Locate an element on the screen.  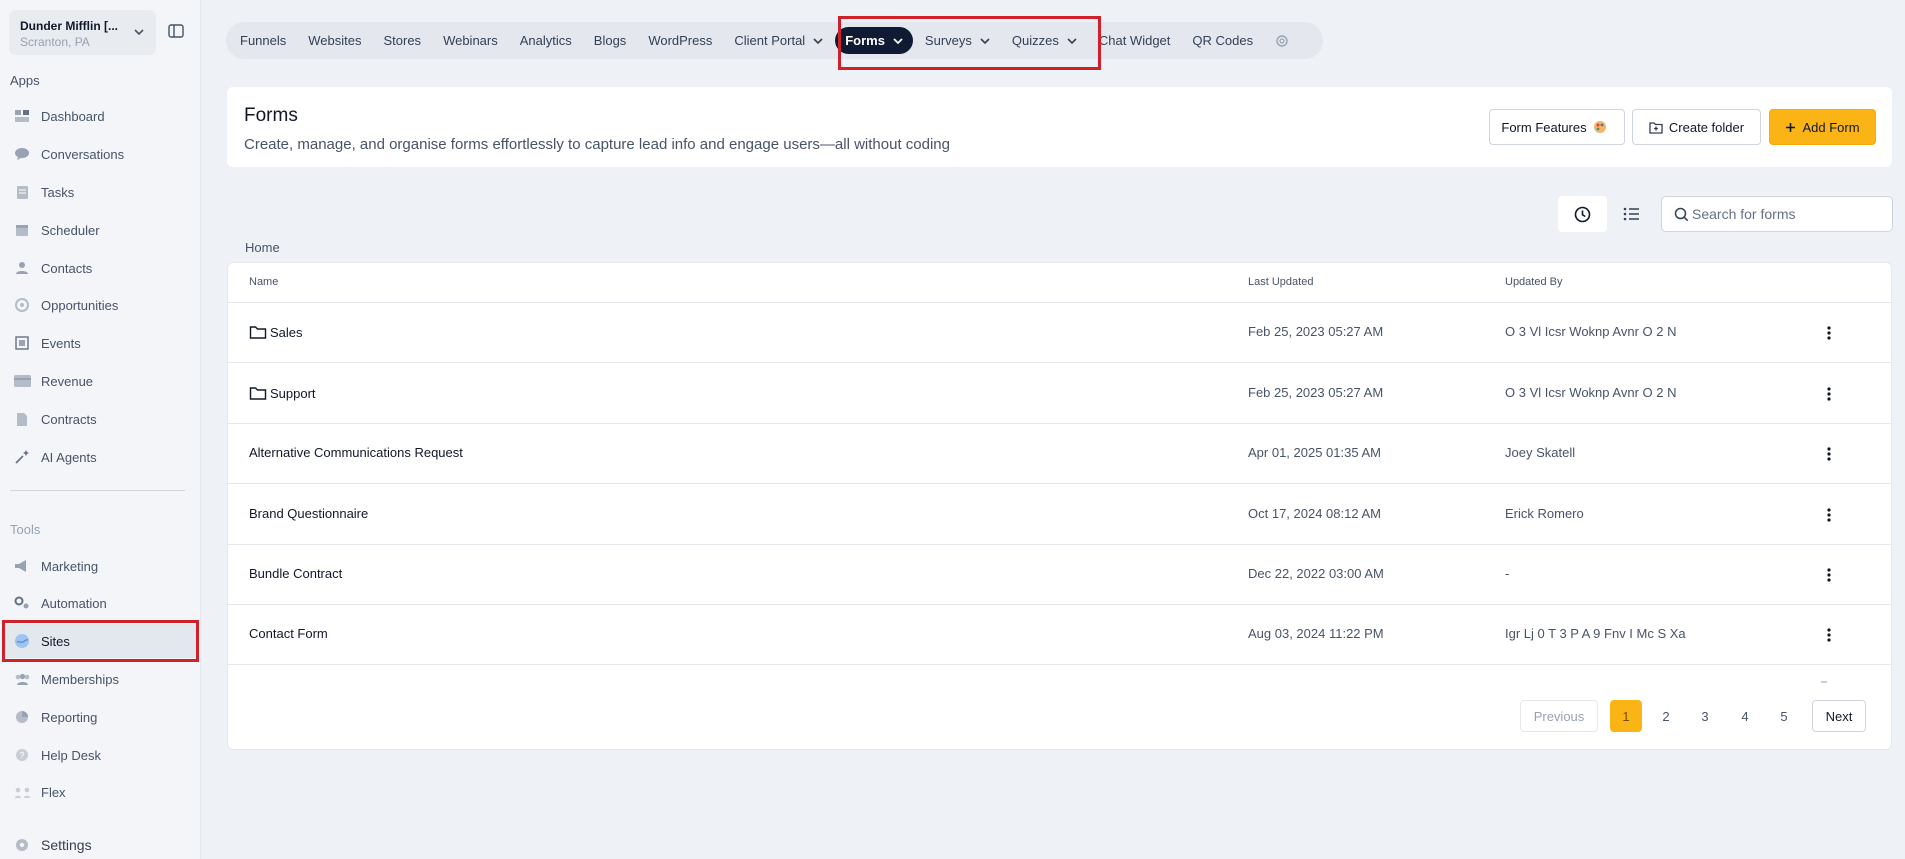
sidebar-item-flex: Flex is located at coordinates (100, 792).